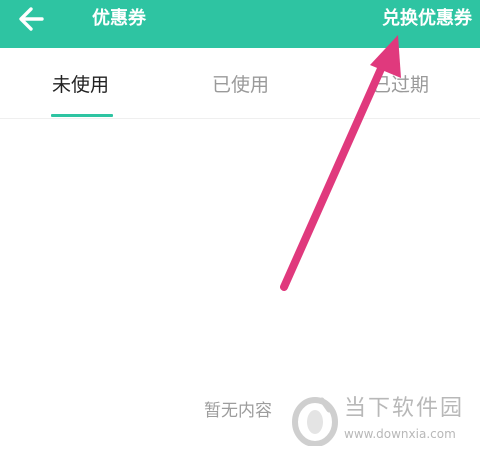 The width and height of the screenshot is (480, 465). I want to click on watermark-url: www.downxia.com, so click(400, 434).